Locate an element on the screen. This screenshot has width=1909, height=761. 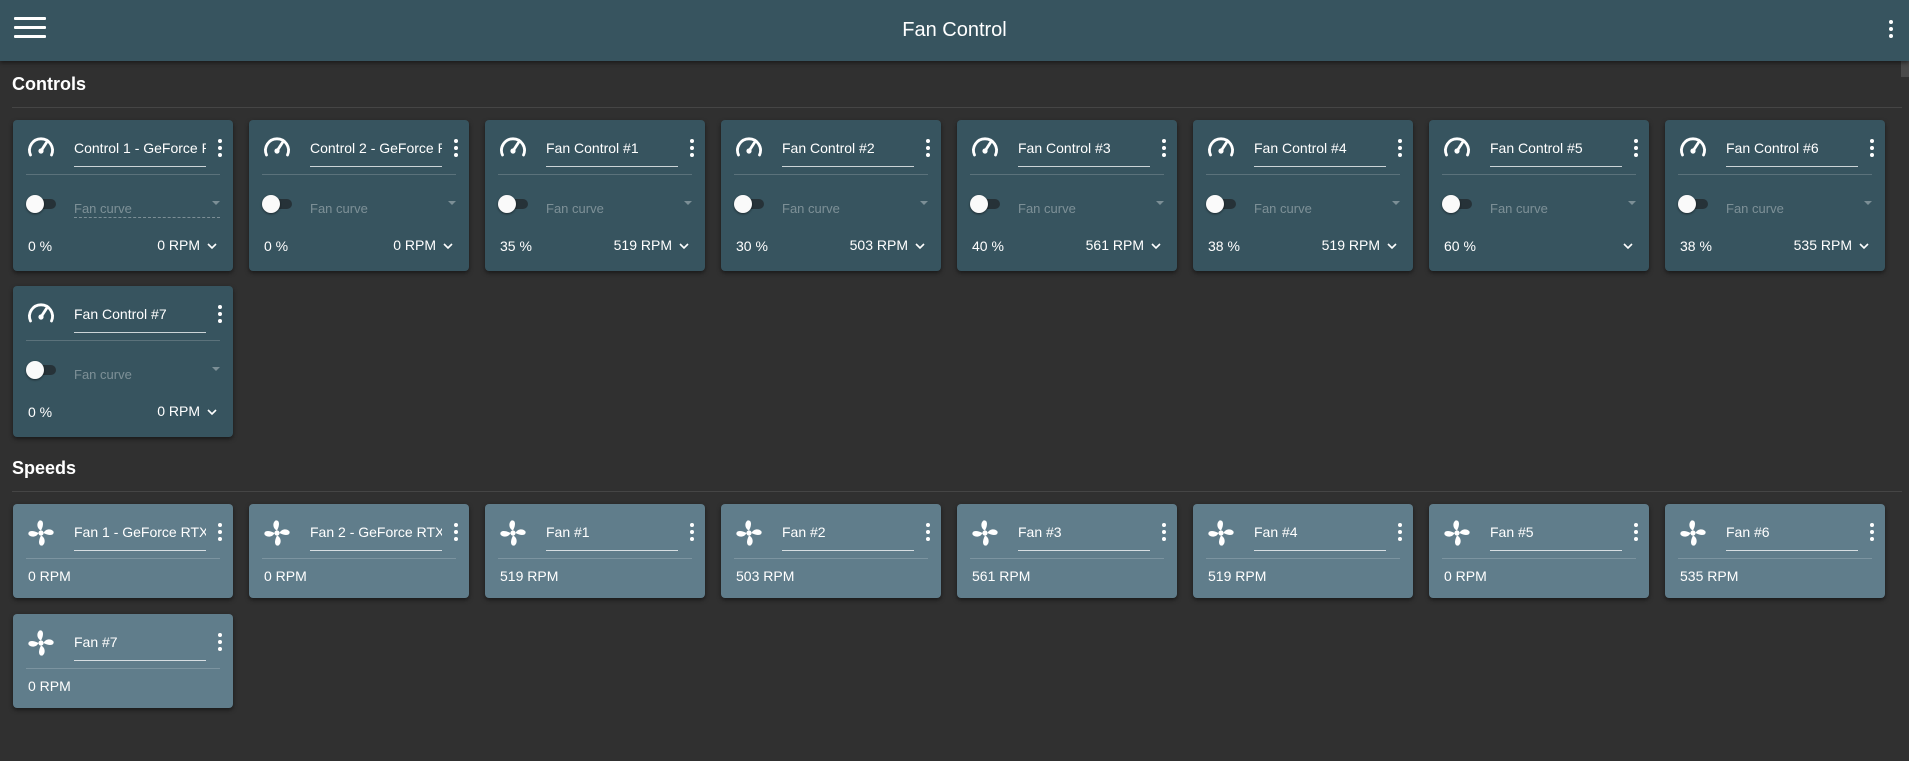
fan-name-field: Fan 1 - GeForce RTX is located at coordinates (140, 537).